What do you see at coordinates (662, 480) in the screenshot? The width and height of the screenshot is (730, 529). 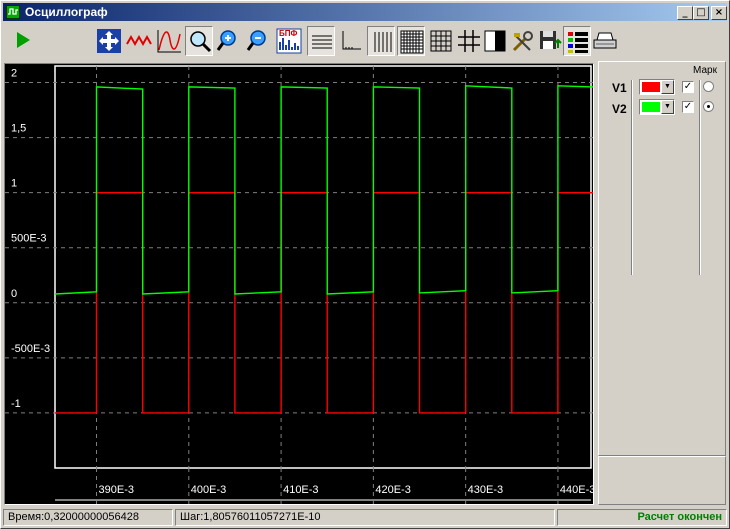 I see `side-lower-panel` at bounding box center [662, 480].